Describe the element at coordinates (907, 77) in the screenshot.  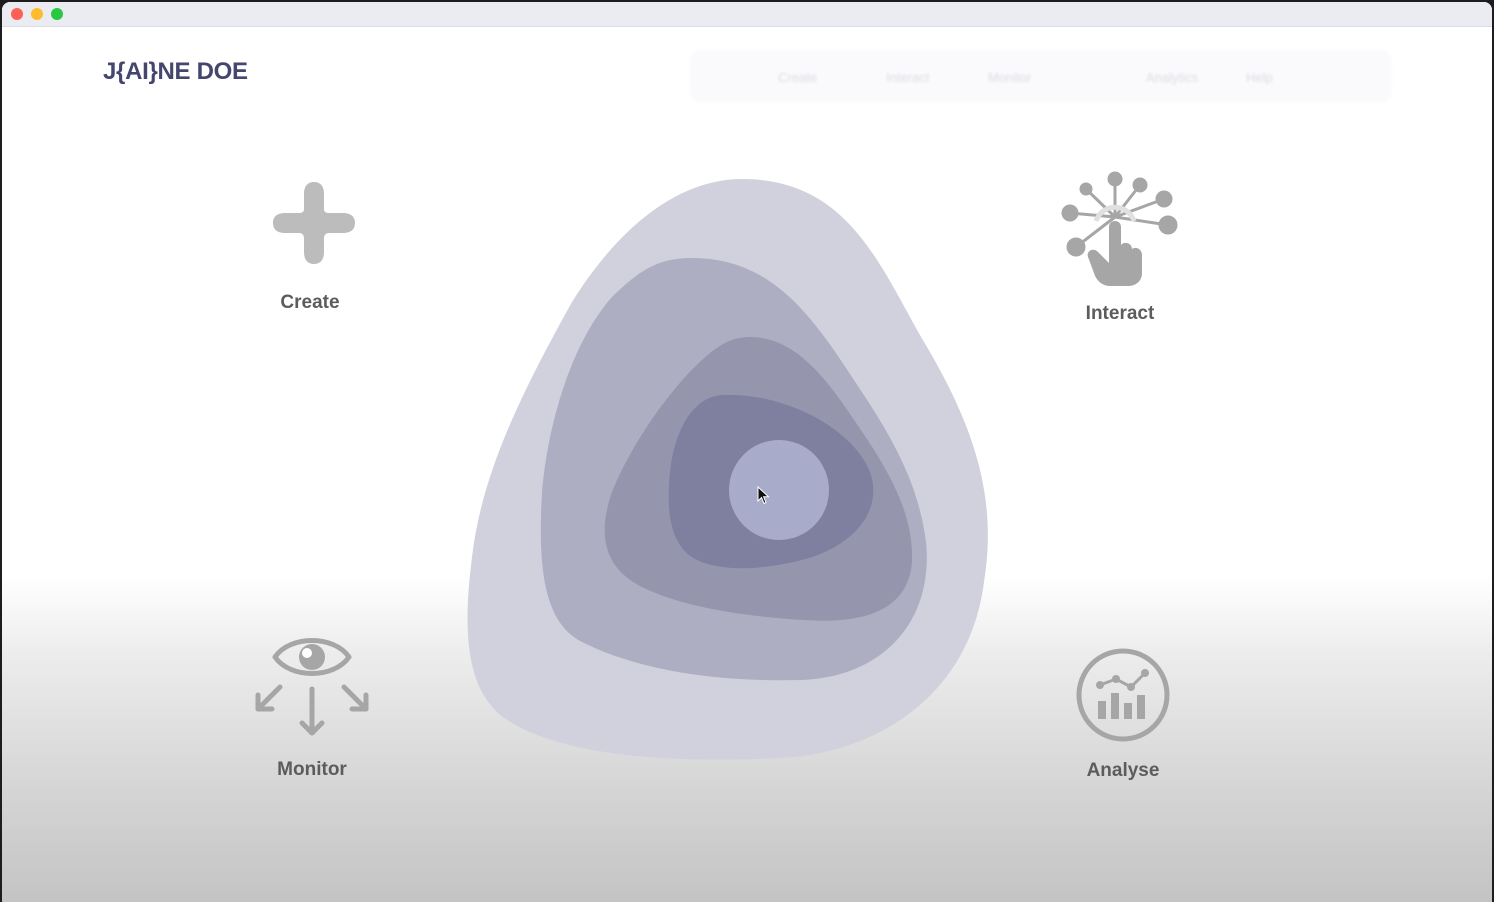
I see `nav-item-interact: Interact` at that location.